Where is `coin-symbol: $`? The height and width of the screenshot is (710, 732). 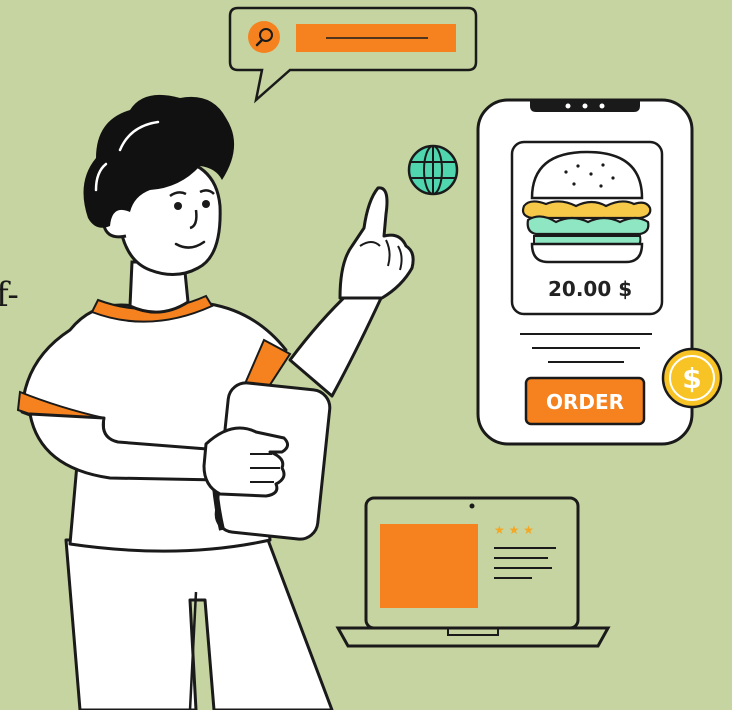
coin-symbol: $ is located at coordinates (691, 378).